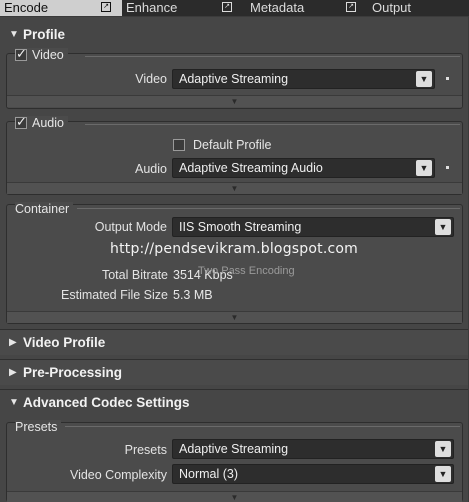 Image resolution: width=469 pixels, height=502 pixels. What do you see at coordinates (234, 249) in the screenshot?
I see `watermark-text: http://pendsevikram.blogspot.com` at bounding box center [234, 249].